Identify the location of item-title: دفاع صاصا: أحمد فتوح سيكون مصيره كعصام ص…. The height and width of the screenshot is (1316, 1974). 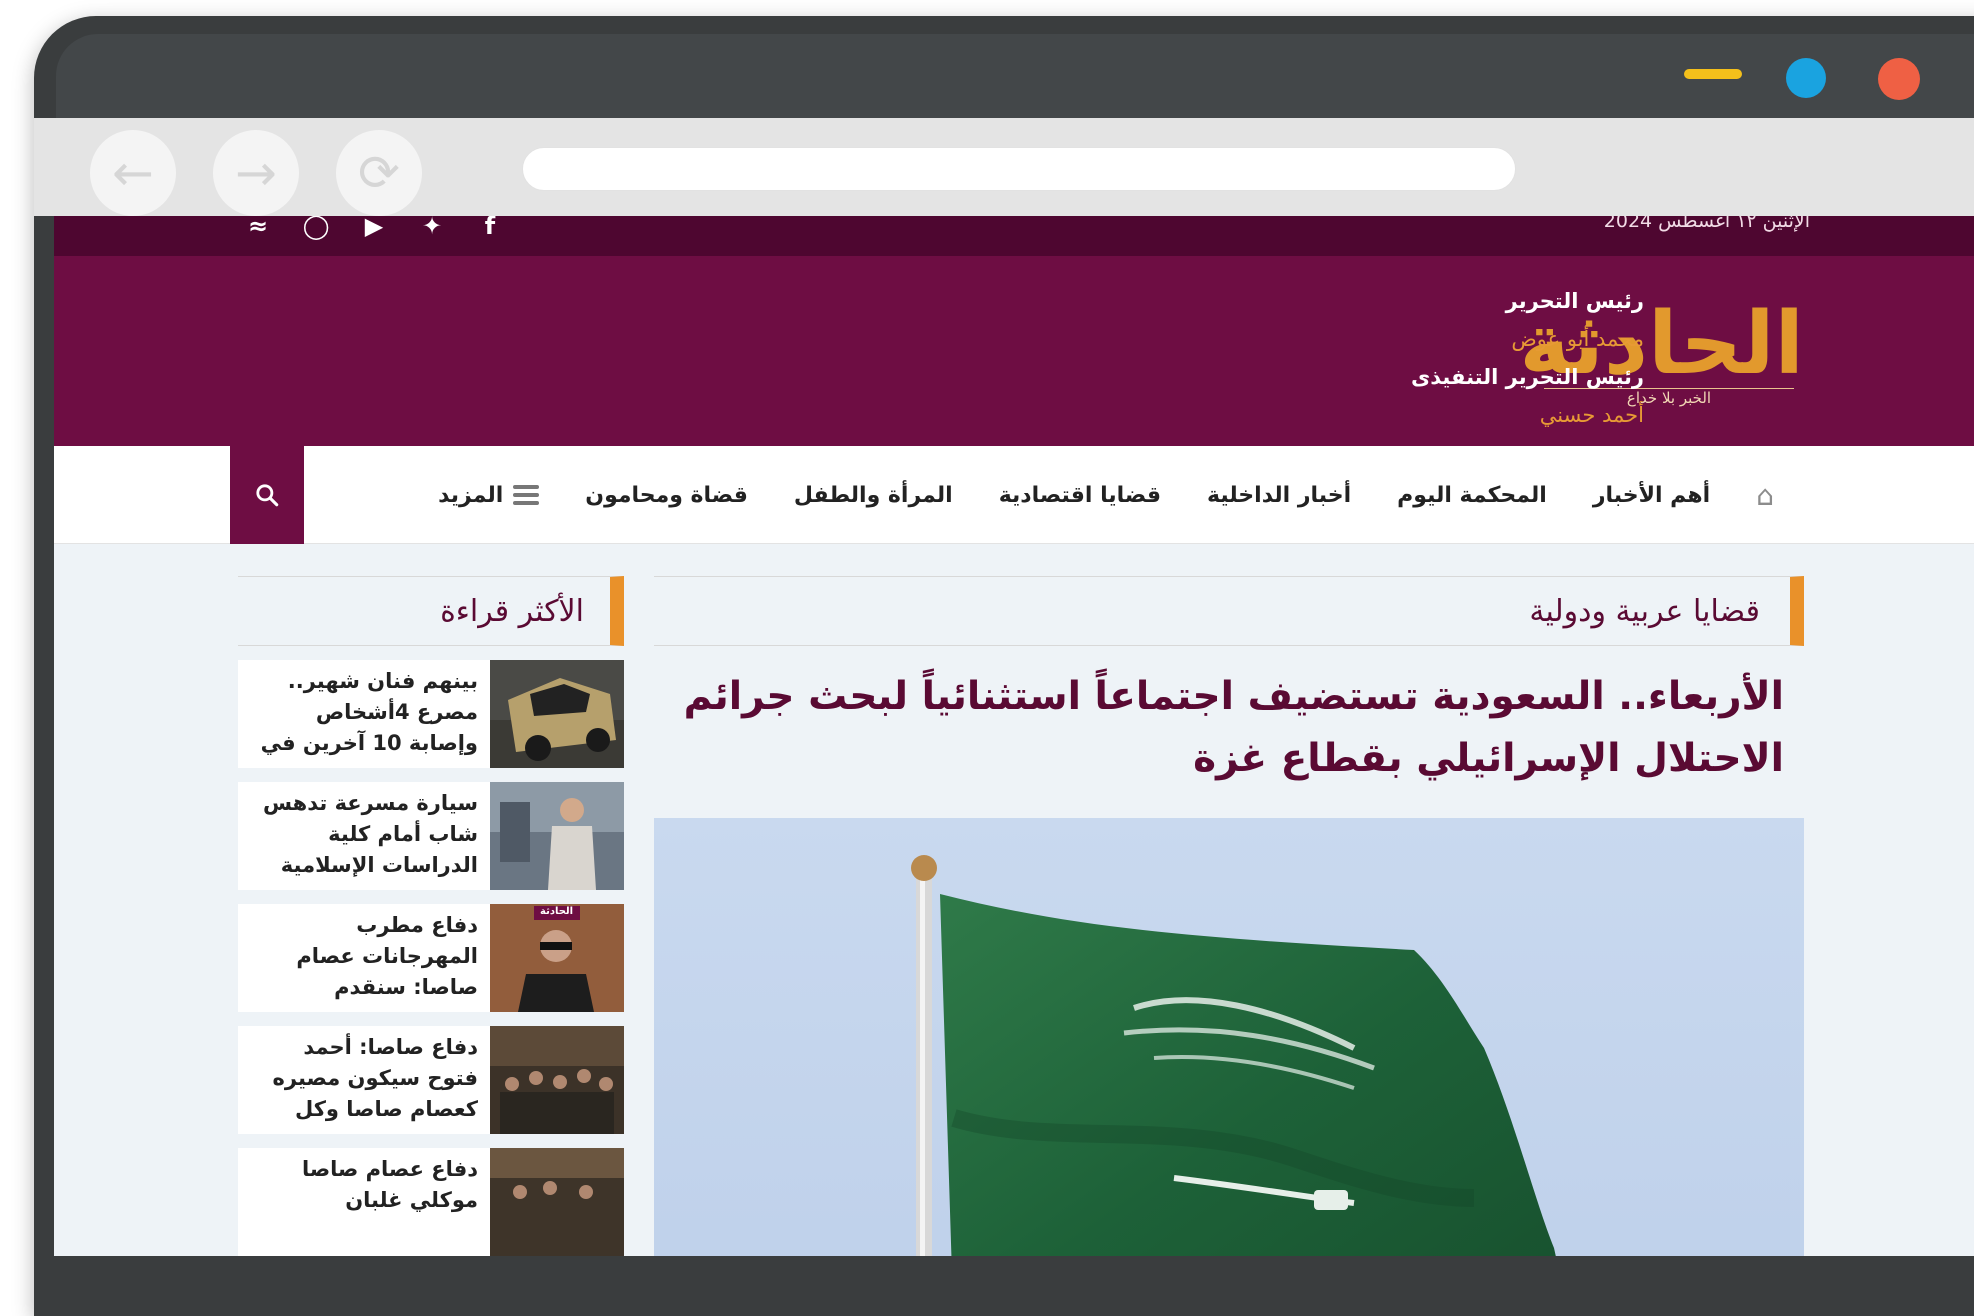
(375, 1078).